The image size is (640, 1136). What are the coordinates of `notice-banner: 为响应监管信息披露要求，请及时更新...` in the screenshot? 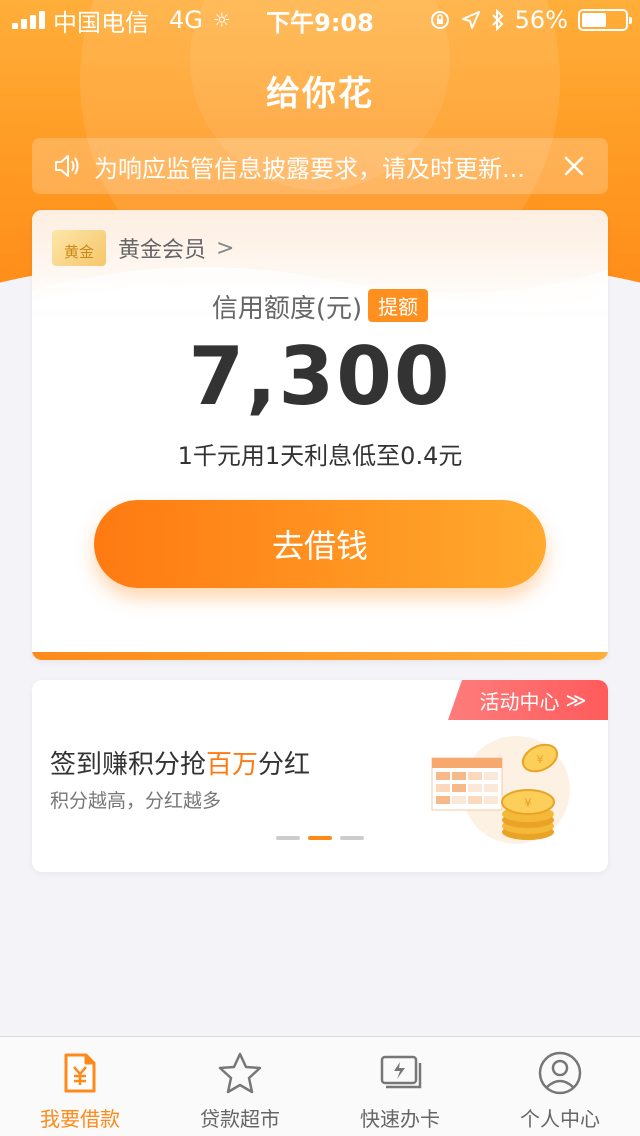 It's located at (320, 166).